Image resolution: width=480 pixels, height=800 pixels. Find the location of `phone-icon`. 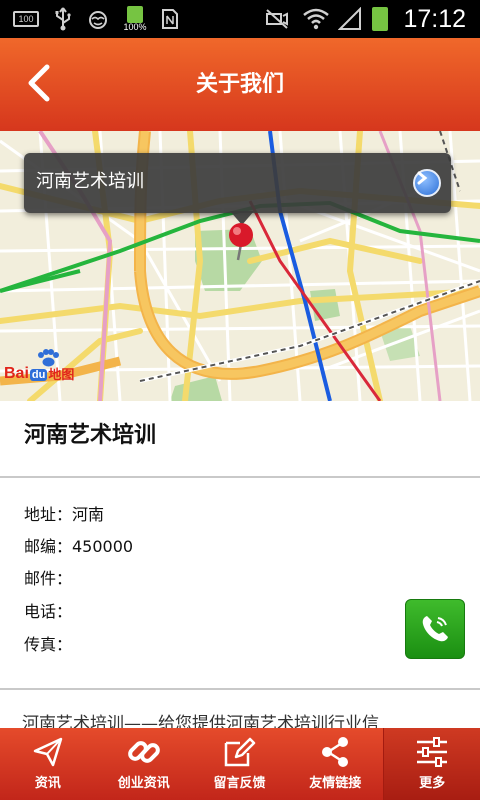

phone-icon is located at coordinates (435, 629).